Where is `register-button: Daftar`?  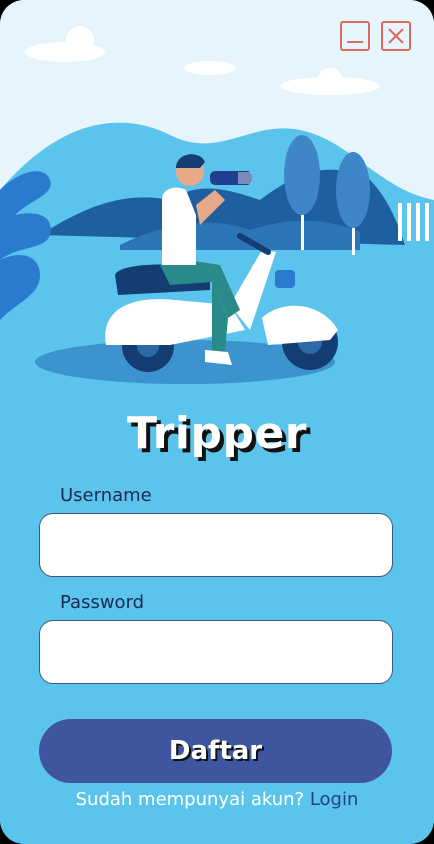
register-button: Daftar is located at coordinates (215, 751).